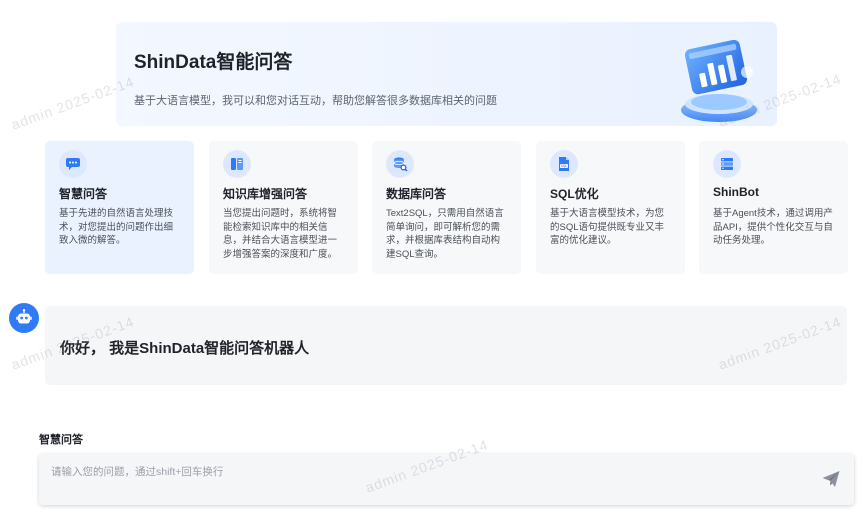  Describe the element at coordinates (421, 472) in the screenshot. I see `question-input` at that location.